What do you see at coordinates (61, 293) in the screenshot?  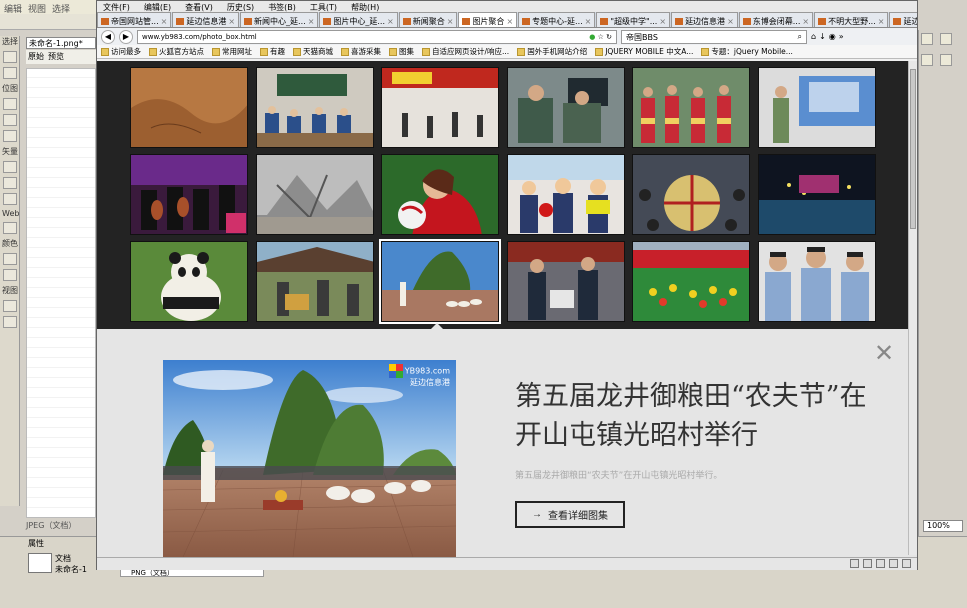 I see `editor-canvas` at bounding box center [61, 293].